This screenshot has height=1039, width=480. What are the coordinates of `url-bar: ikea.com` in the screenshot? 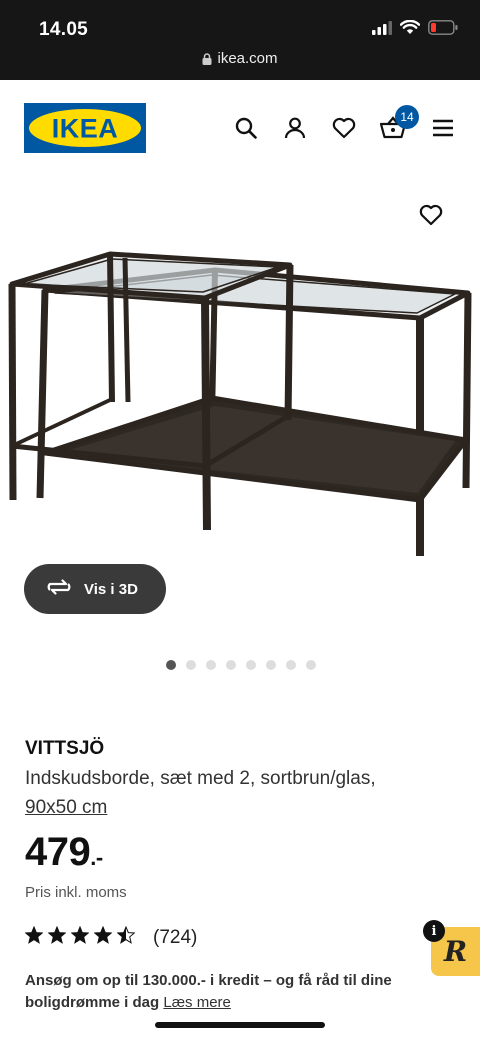 It's located at (240, 59).